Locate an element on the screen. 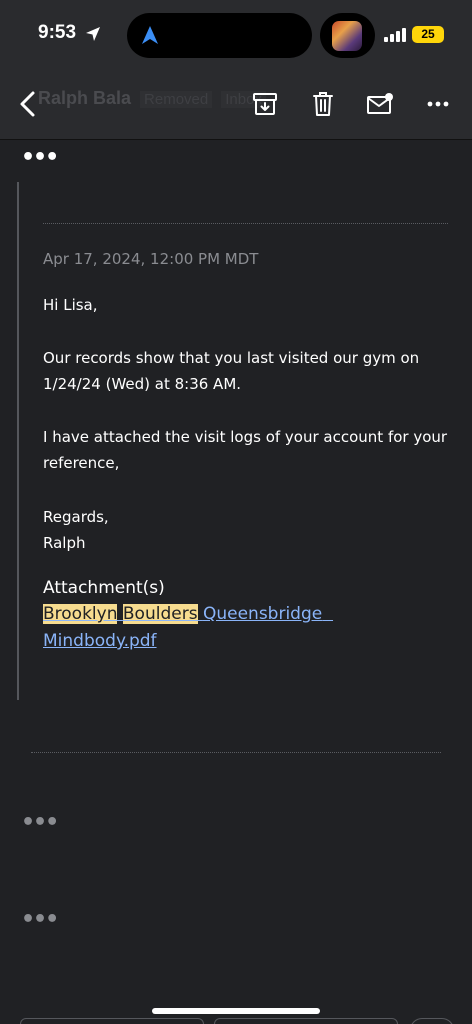 This screenshot has height=1024, width=472. home-indicator is located at coordinates (236, 1011).